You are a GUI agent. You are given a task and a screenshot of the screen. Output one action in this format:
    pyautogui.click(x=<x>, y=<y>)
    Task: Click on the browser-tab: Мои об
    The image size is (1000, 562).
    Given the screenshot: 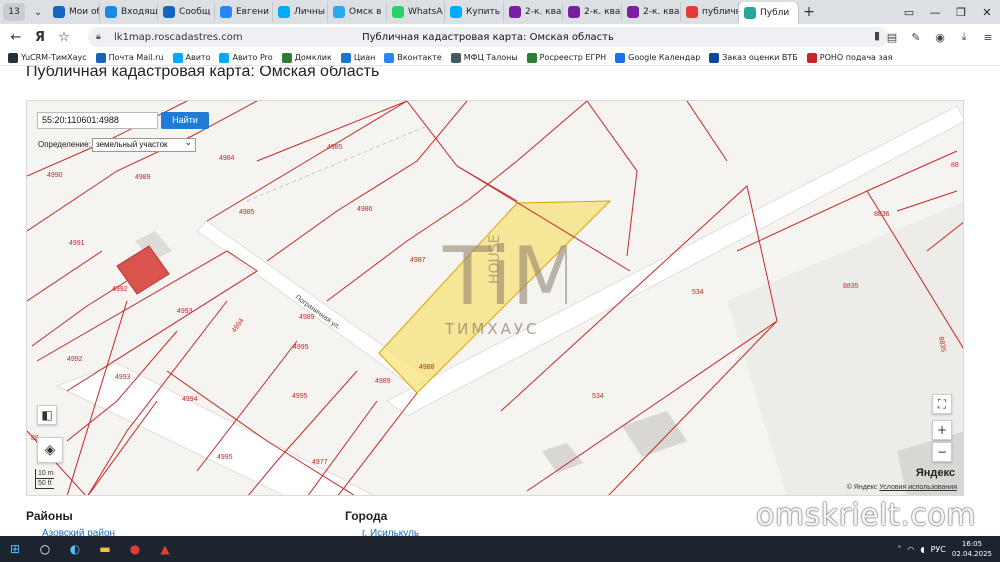 What is the action you would take?
    pyautogui.click(x=74, y=12)
    